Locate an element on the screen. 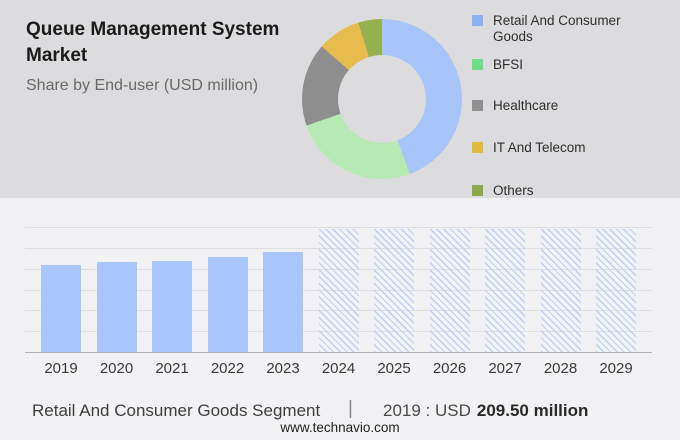  forecast-hatch-2027 is located at coordinates (505, 290).